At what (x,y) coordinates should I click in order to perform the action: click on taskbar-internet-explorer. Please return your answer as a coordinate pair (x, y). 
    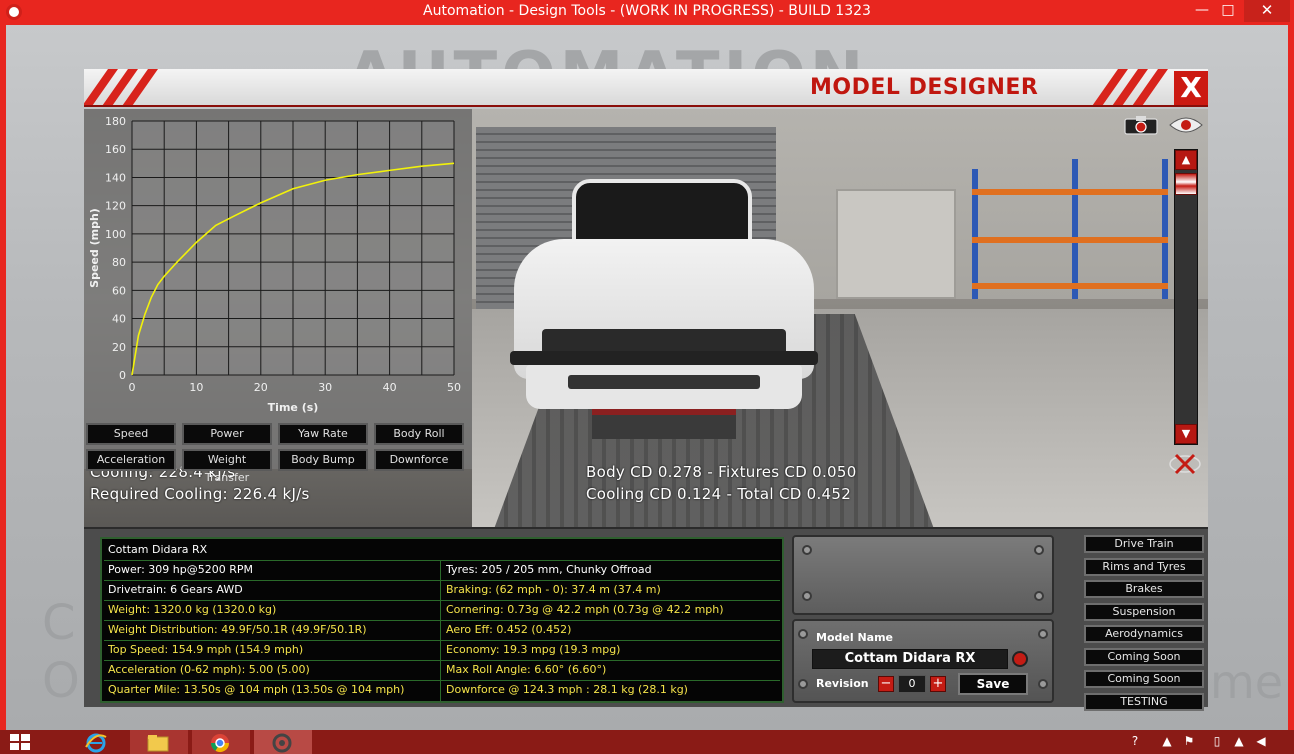
    Looking at the image, I should click on (97, 742).